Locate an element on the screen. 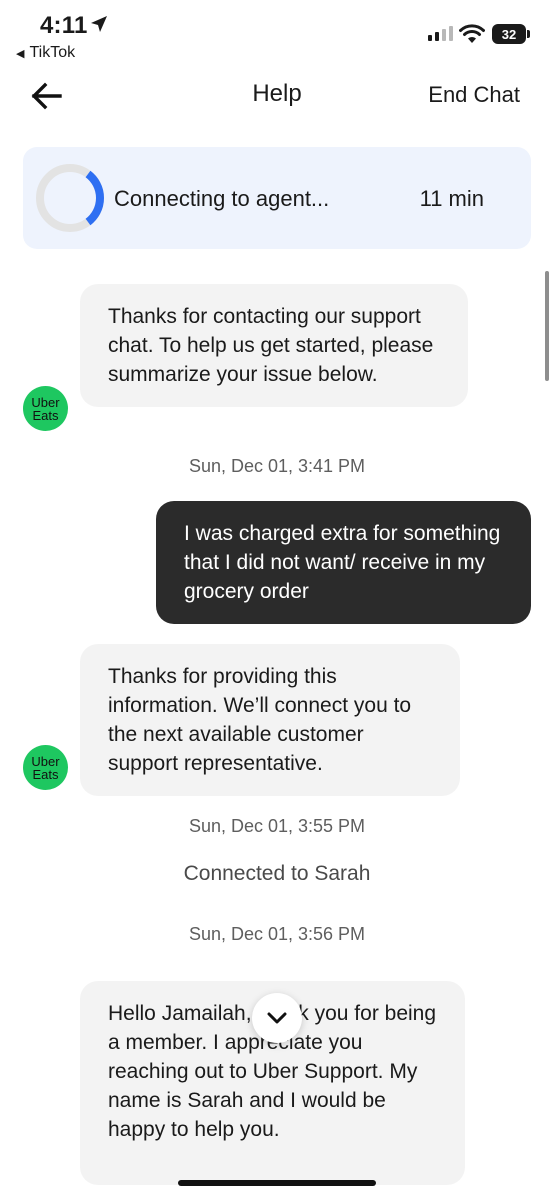 Image resolution: width=554 pixels, height=1200 pixels. scroll-to-bottom-button is located at coordinates (277, 1018).